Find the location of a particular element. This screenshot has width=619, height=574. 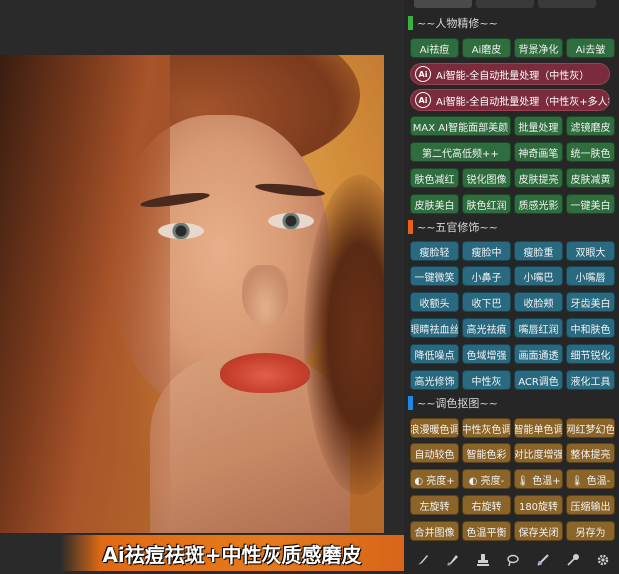

save-close-button: 保存关闭 is located at coordinates (538, 531).